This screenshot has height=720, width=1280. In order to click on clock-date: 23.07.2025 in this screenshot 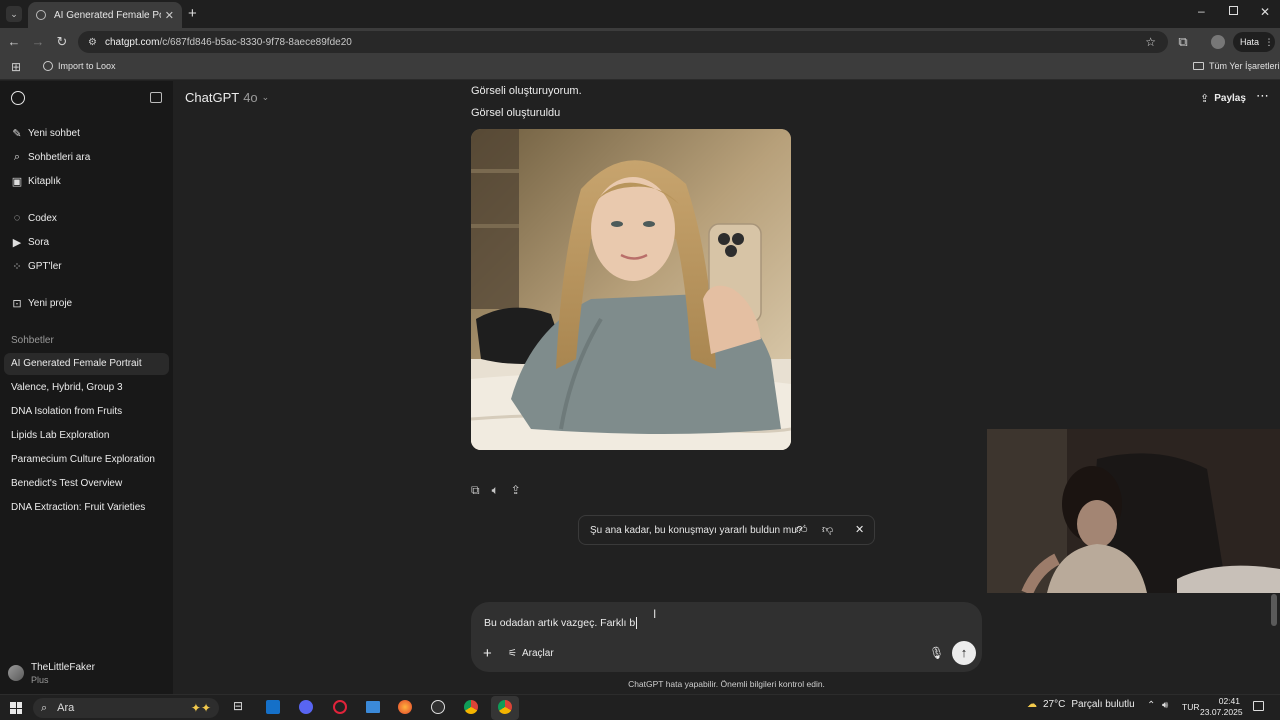, I will do `click(1221, 712)`.